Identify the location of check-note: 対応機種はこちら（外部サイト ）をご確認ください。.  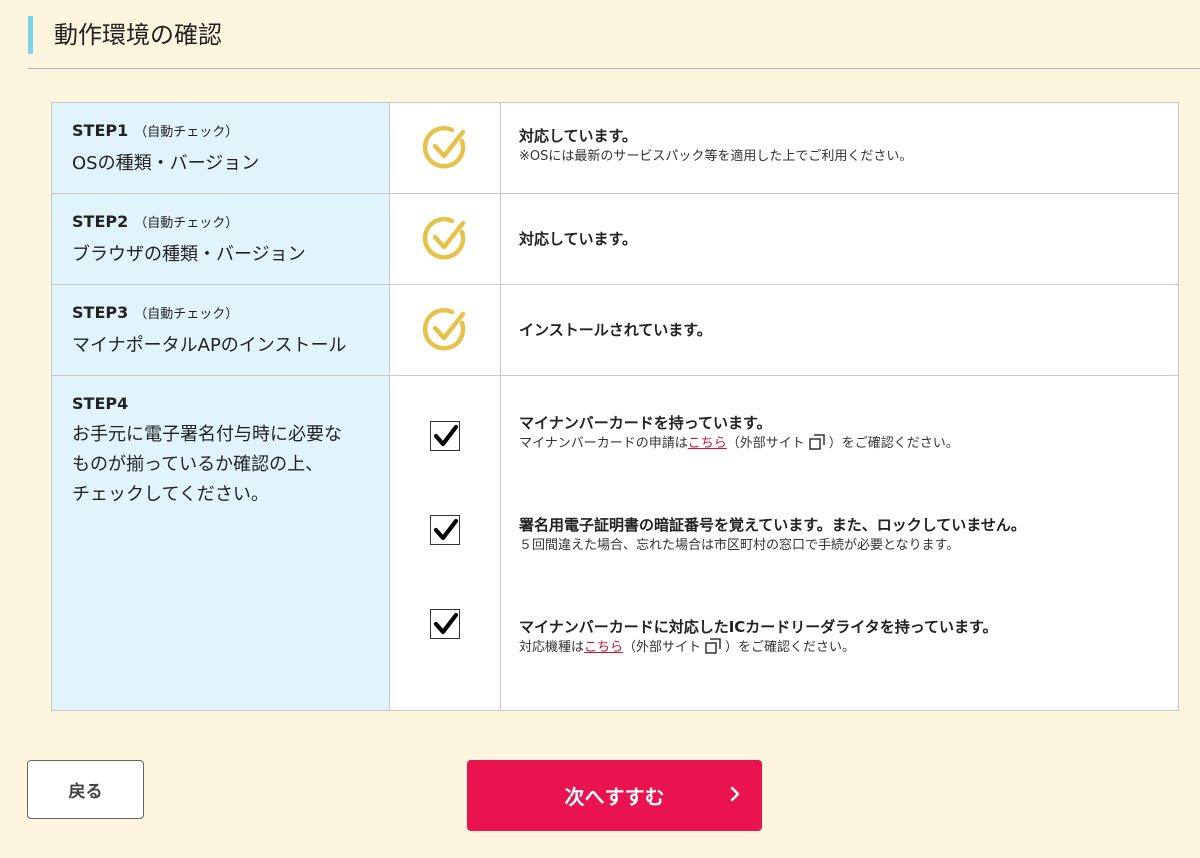
(839, 648).